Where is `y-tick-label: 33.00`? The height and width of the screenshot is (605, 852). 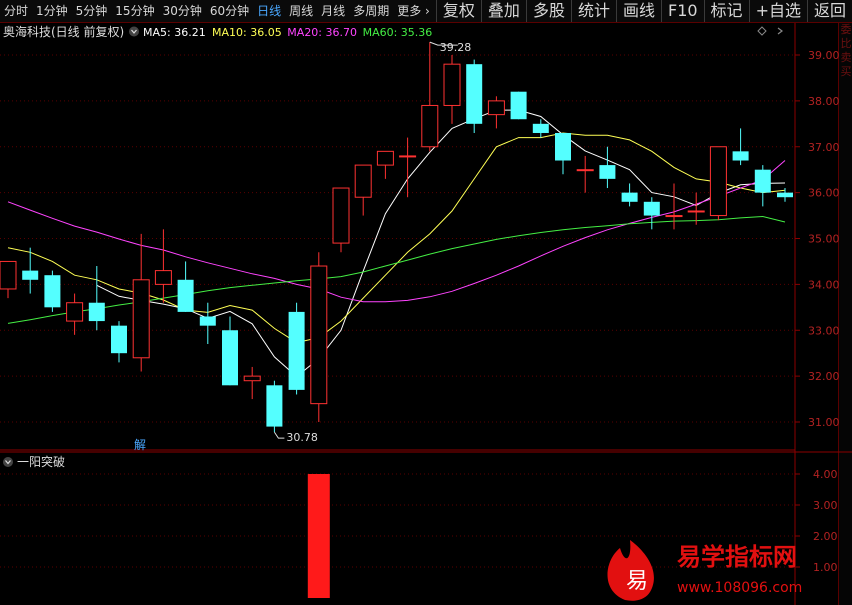
y-tick-label: 33.00 is located at coordinates (824, 330).